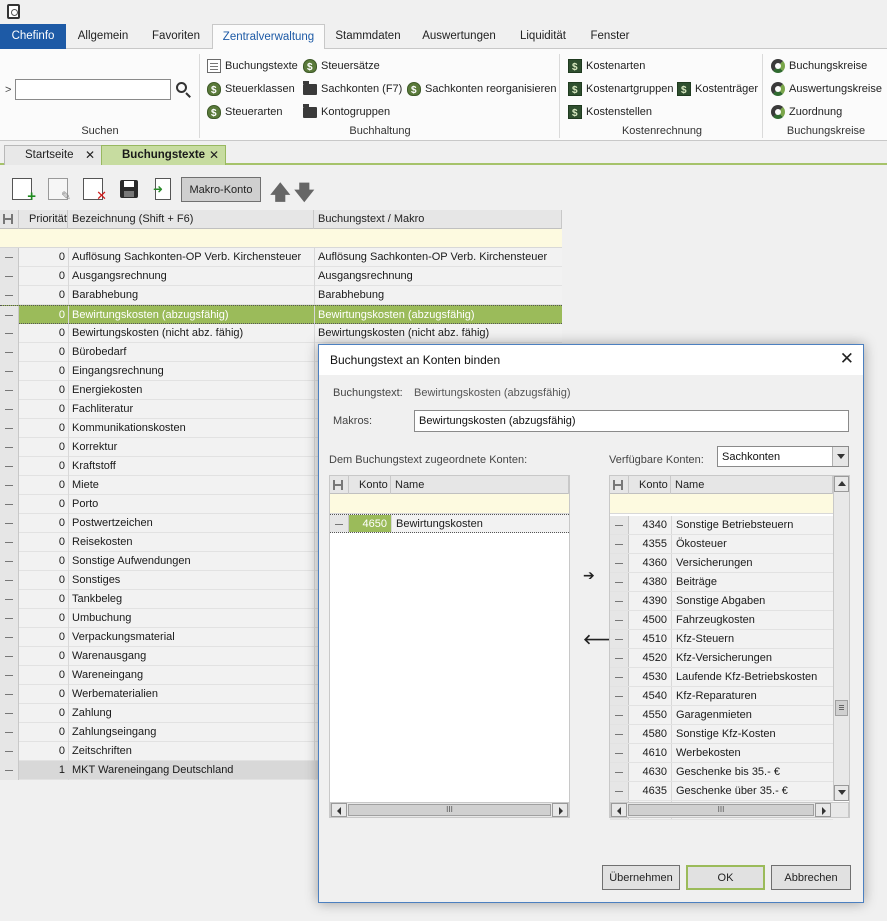 This screenshot has height=921, width=887. What do you see at coordinates (721, 563) in the screenshot?
I see `table-row: 4360 Versicherungen` at bounding box center [721, 563].